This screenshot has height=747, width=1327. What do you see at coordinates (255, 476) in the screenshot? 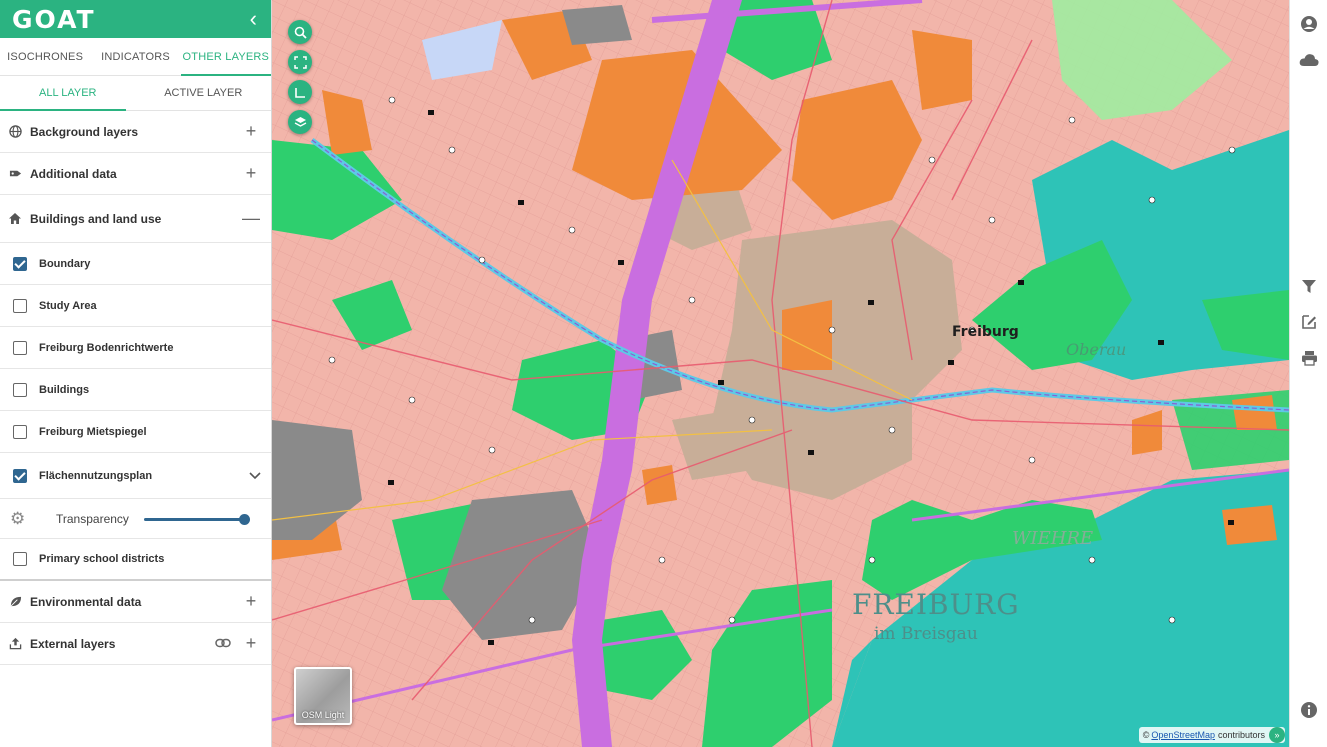
I see `chevron-down-icon` at bounding box center [255, 476].